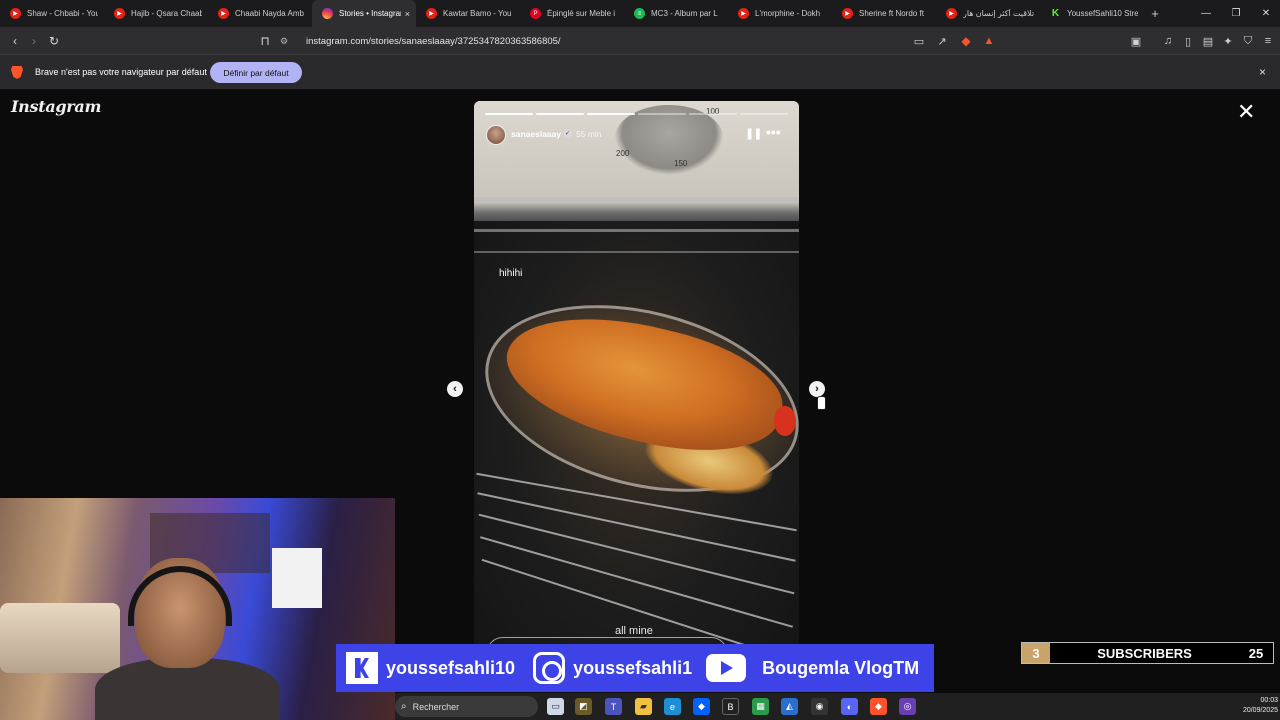  What do you see at coordinates (1248, 41) in the screenshot?
I see `vpn-icon: ⛉` at bounding box center [1248, 41].